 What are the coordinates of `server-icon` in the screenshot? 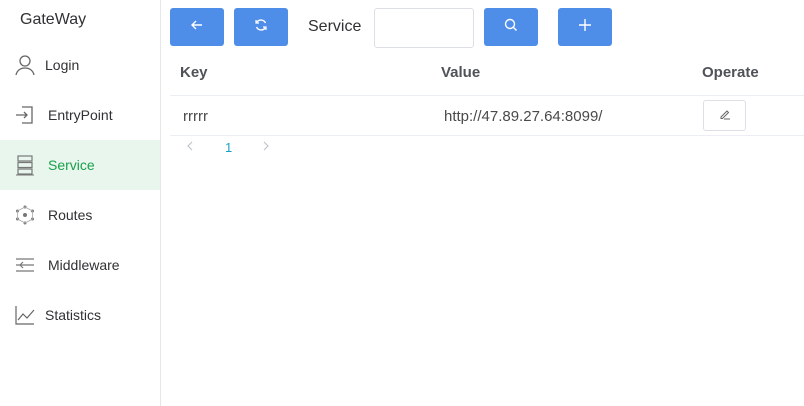 It's located at (25, 165).